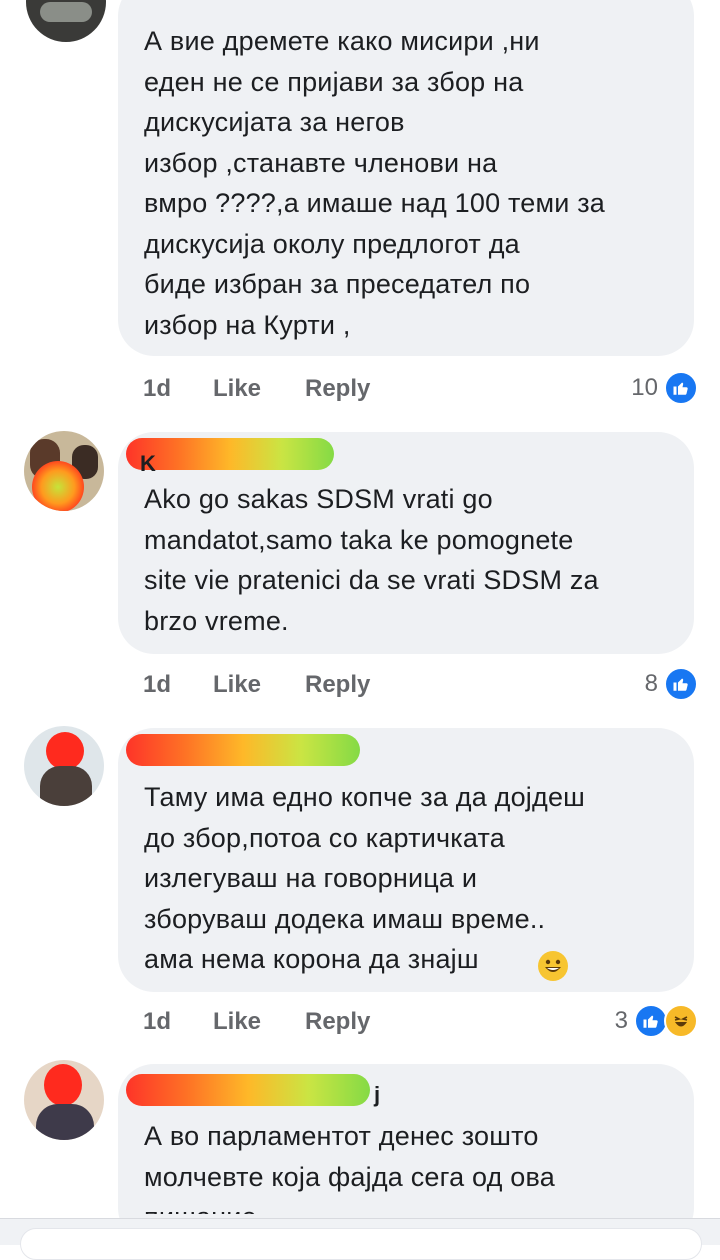  I want to click on reaction-summary: 8, so click(671, 684).